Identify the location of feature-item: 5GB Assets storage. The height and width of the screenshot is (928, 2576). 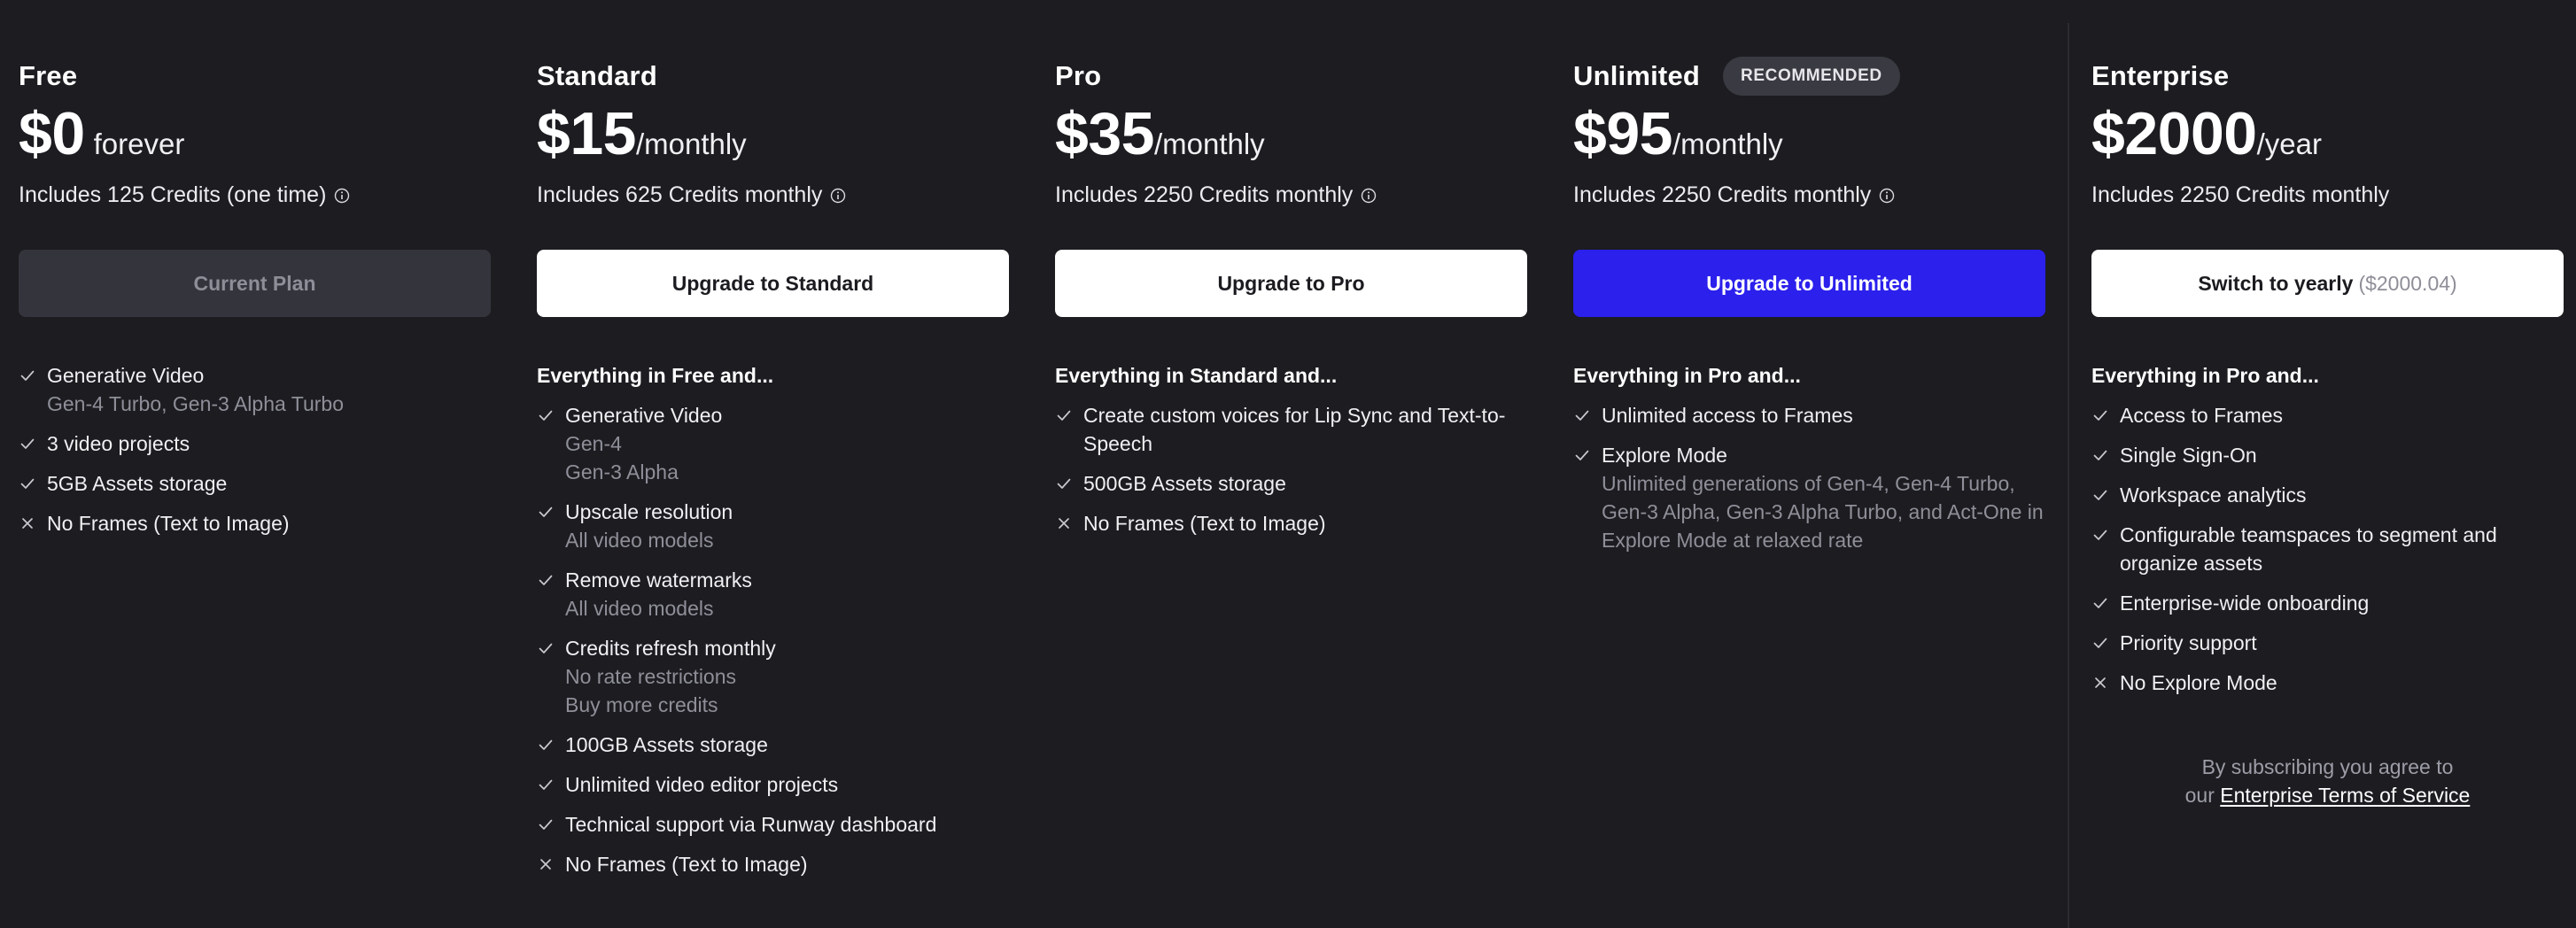
(256, 484).